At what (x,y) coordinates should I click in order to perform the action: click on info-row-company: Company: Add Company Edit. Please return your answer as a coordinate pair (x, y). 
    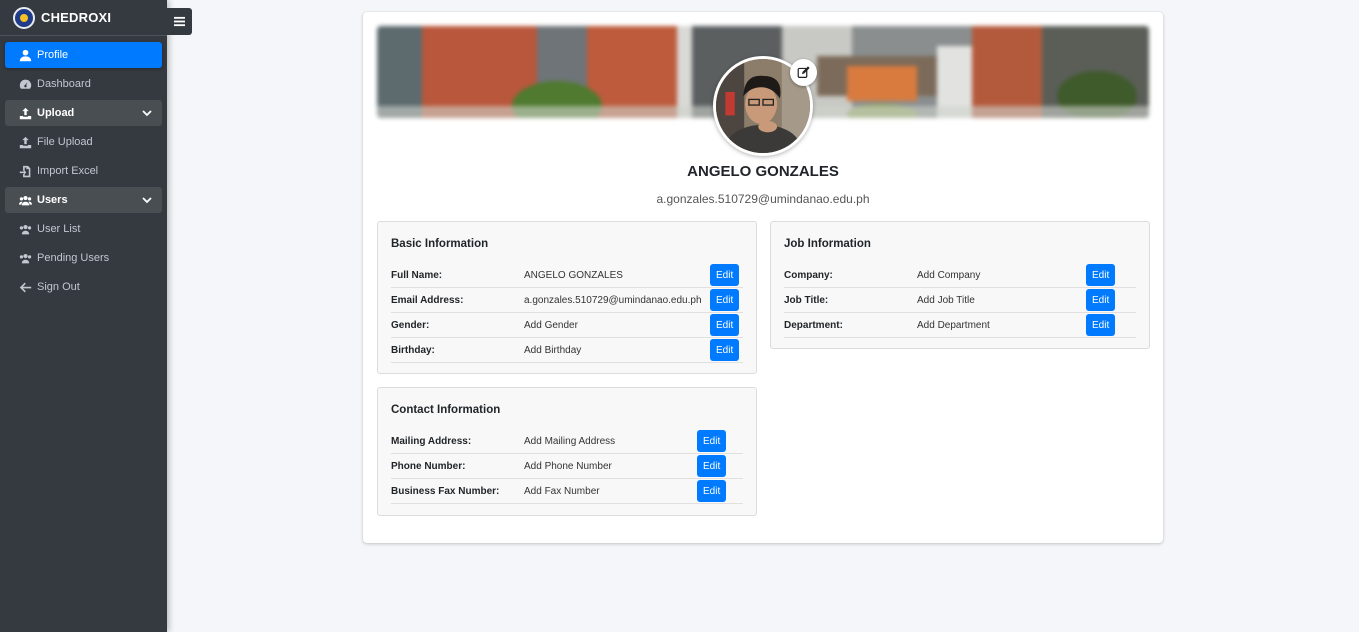
    Looking at the image, I should click on (960, 275).